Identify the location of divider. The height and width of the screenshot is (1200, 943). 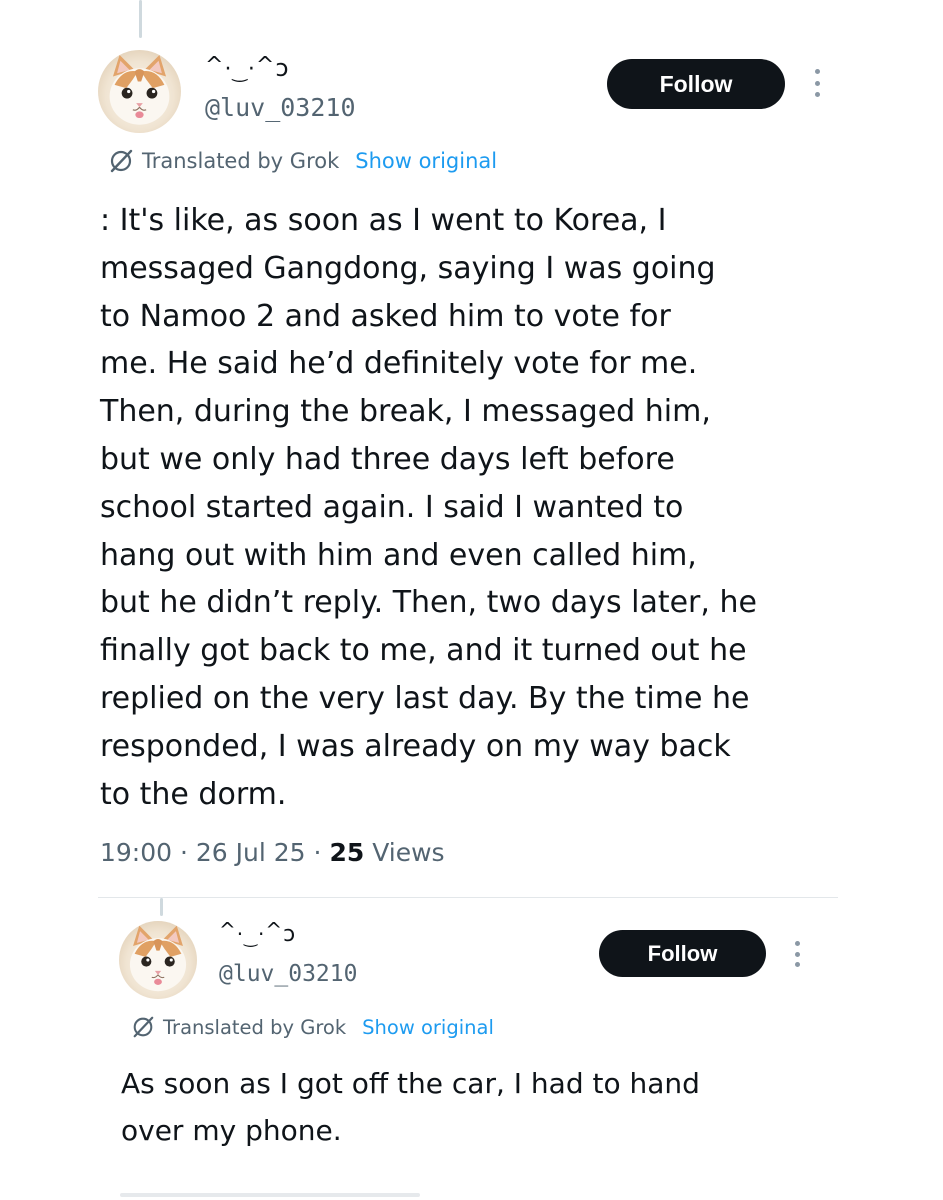
(468, 897).